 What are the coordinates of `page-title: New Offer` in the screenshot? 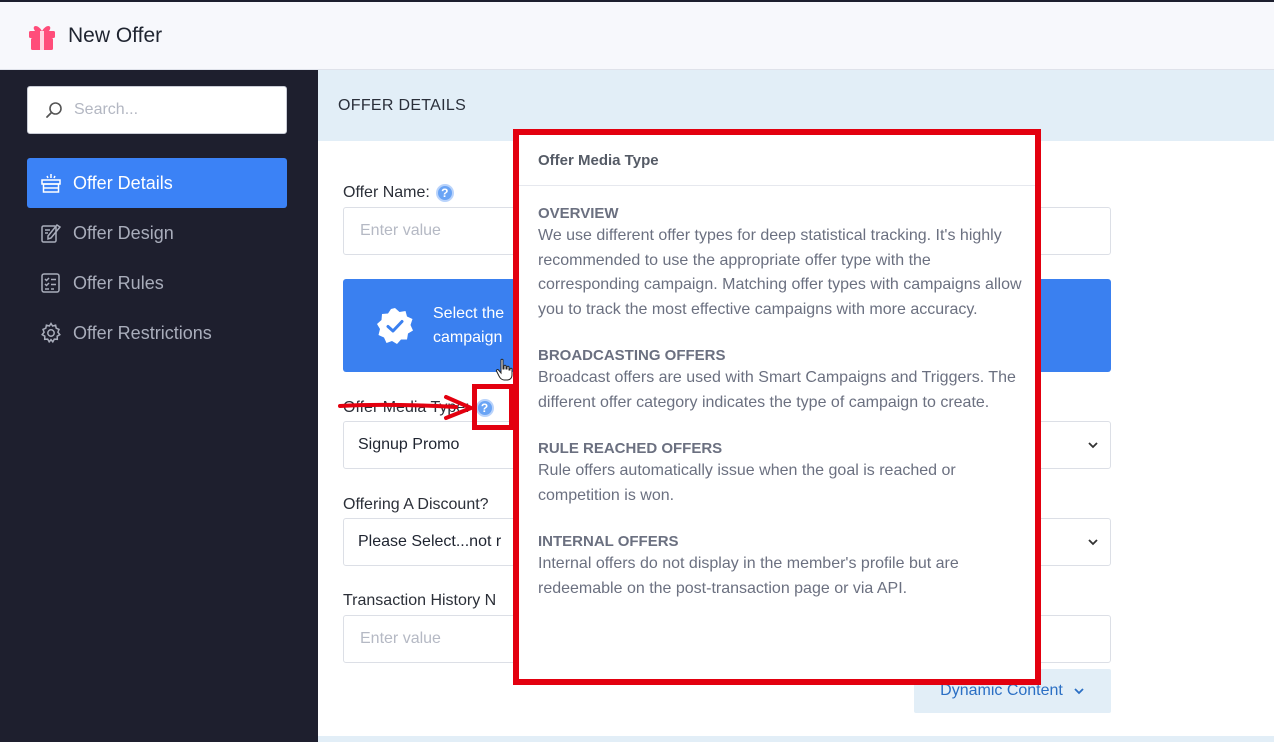 It's located at (115, 35).